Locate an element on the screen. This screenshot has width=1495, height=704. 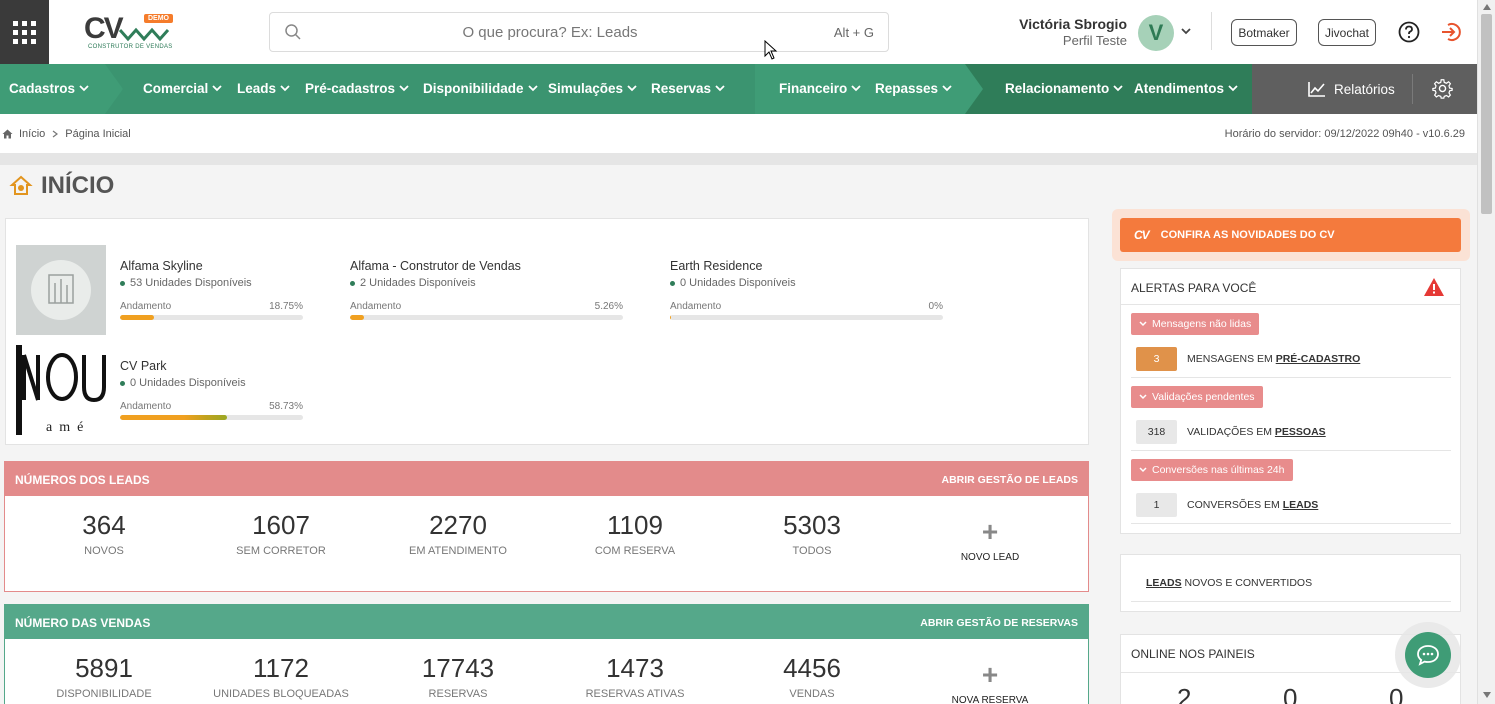
stat-value: 364 is located at coordinates (104, 525).